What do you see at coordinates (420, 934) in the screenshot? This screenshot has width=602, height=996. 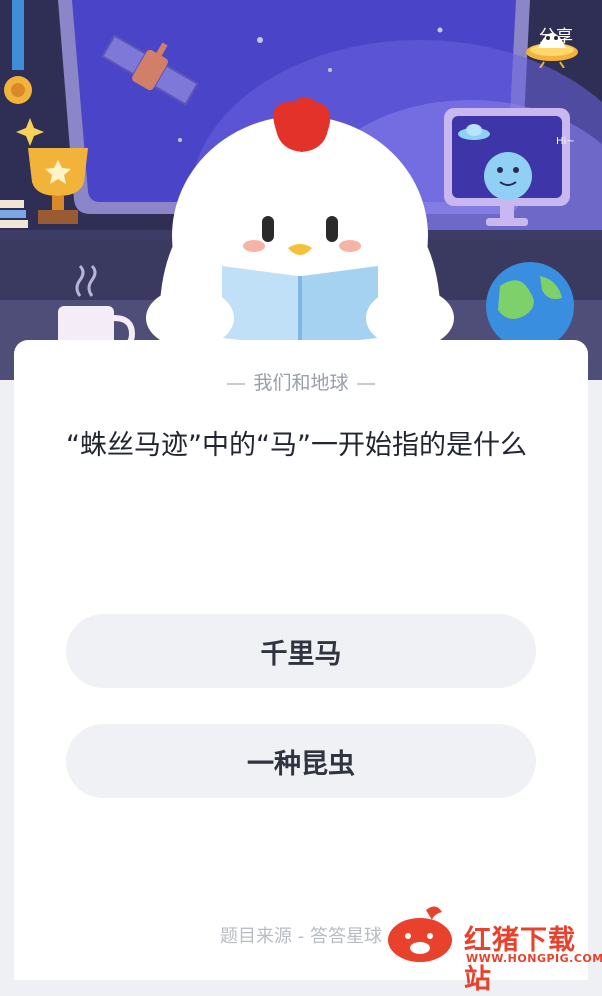 I see `pig-logo-icon` at bounding box center [420, 934].